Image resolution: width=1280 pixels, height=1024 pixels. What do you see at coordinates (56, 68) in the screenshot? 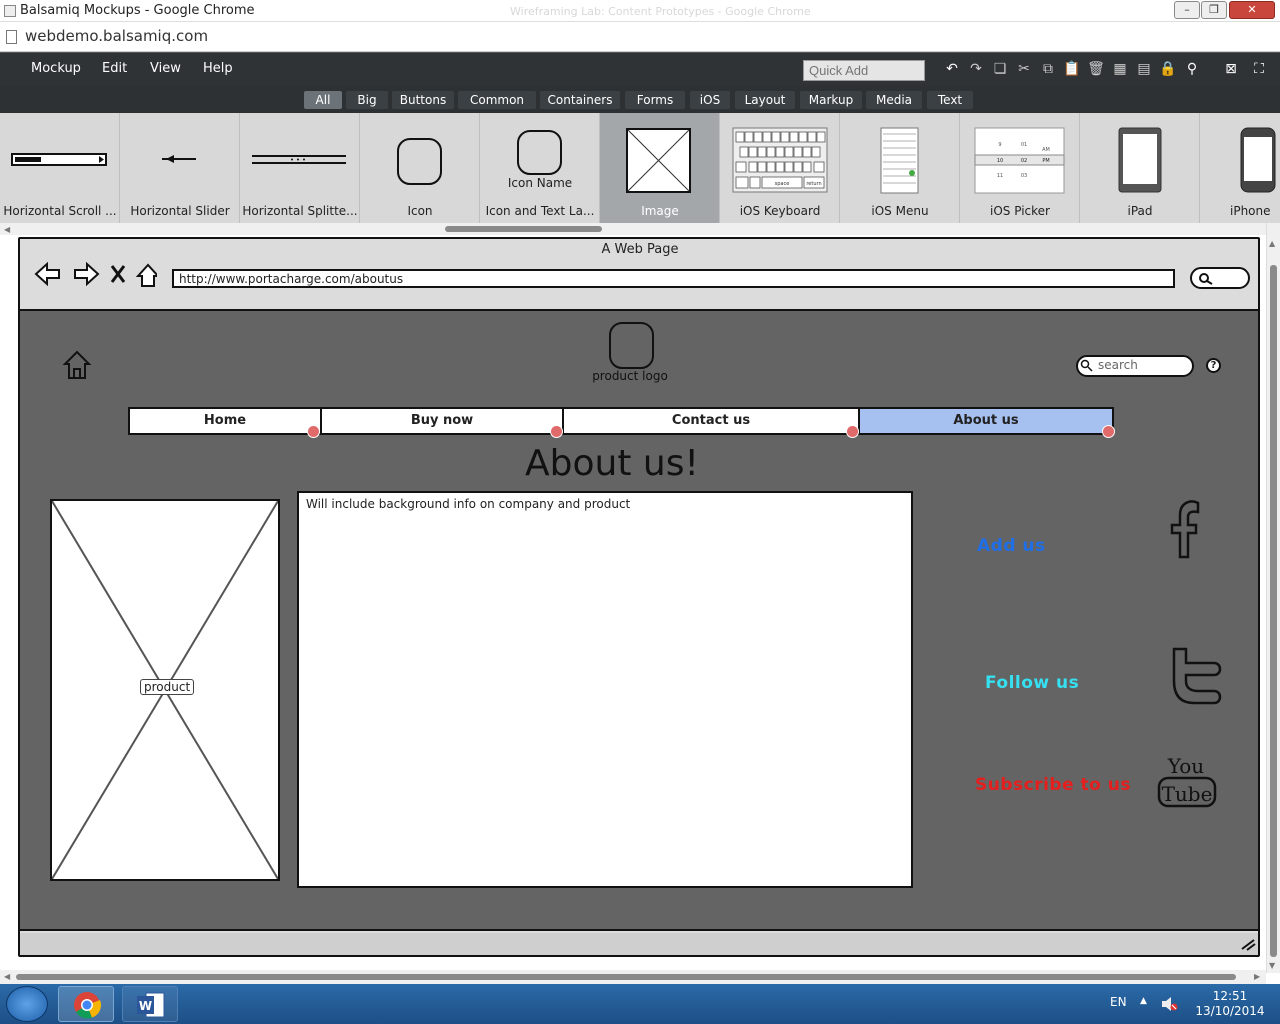
I see `menu-mockup: Mockup` at bounding box center [56, 68].